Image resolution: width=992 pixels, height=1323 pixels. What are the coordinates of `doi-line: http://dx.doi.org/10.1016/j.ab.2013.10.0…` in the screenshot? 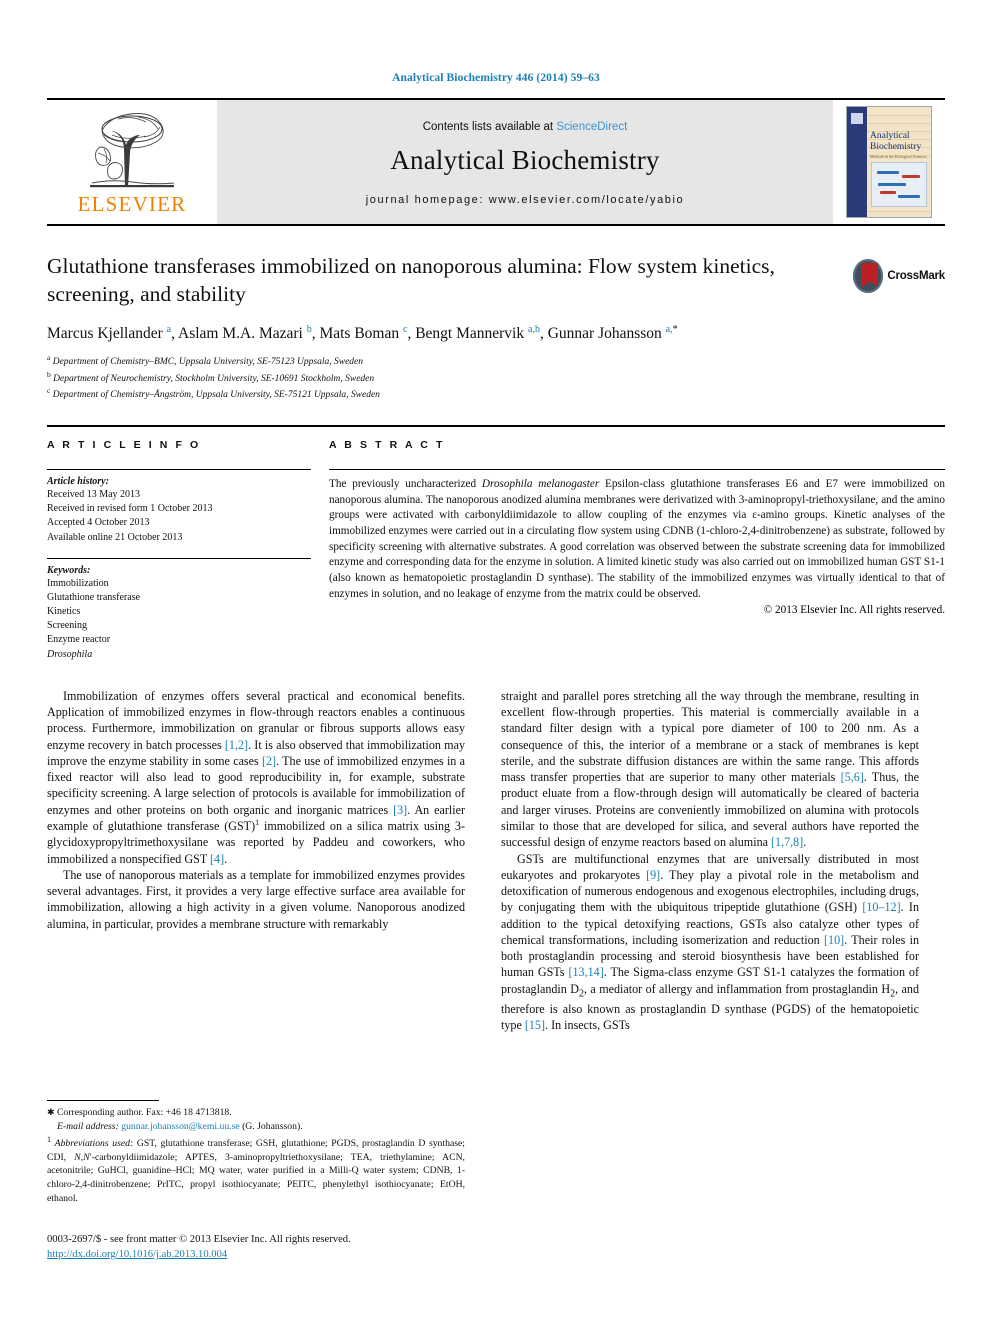 It's located at (282, 1254).